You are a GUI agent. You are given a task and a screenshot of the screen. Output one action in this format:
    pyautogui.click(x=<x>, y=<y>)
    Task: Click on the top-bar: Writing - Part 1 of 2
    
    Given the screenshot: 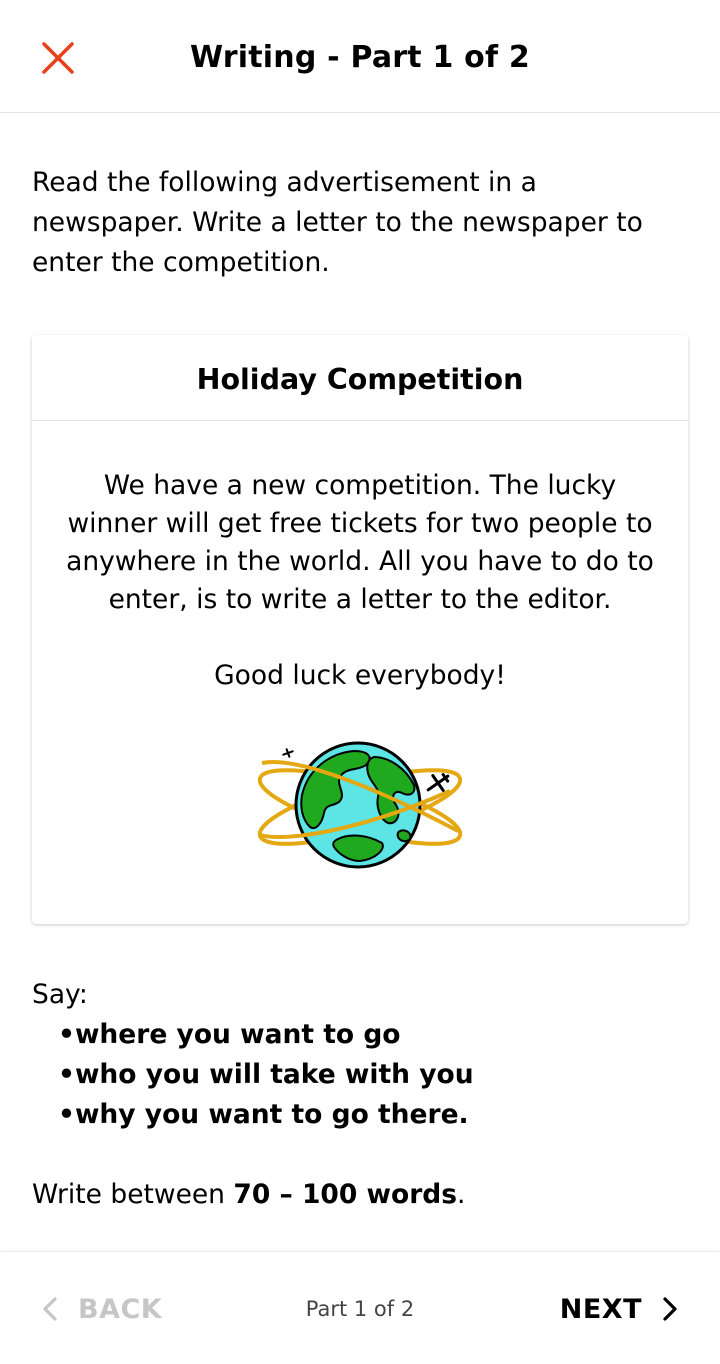 What is the action you would take?
    pyautogui.click(x=360, y=56)
    